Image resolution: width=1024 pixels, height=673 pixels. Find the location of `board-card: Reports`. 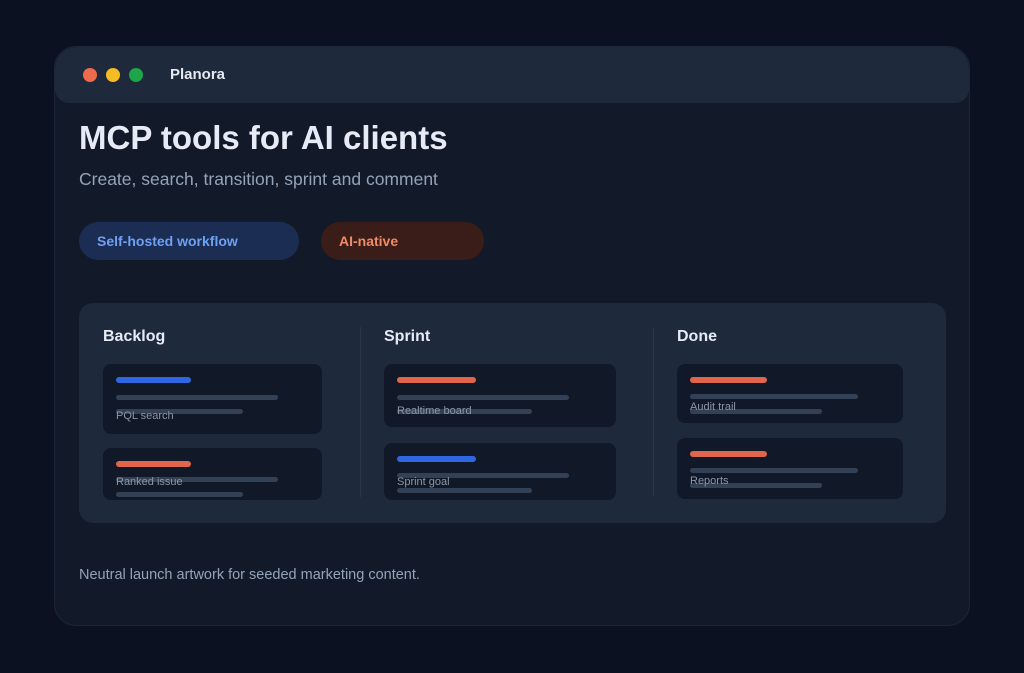

board-card: Reports is located at coordinates (790, 468).